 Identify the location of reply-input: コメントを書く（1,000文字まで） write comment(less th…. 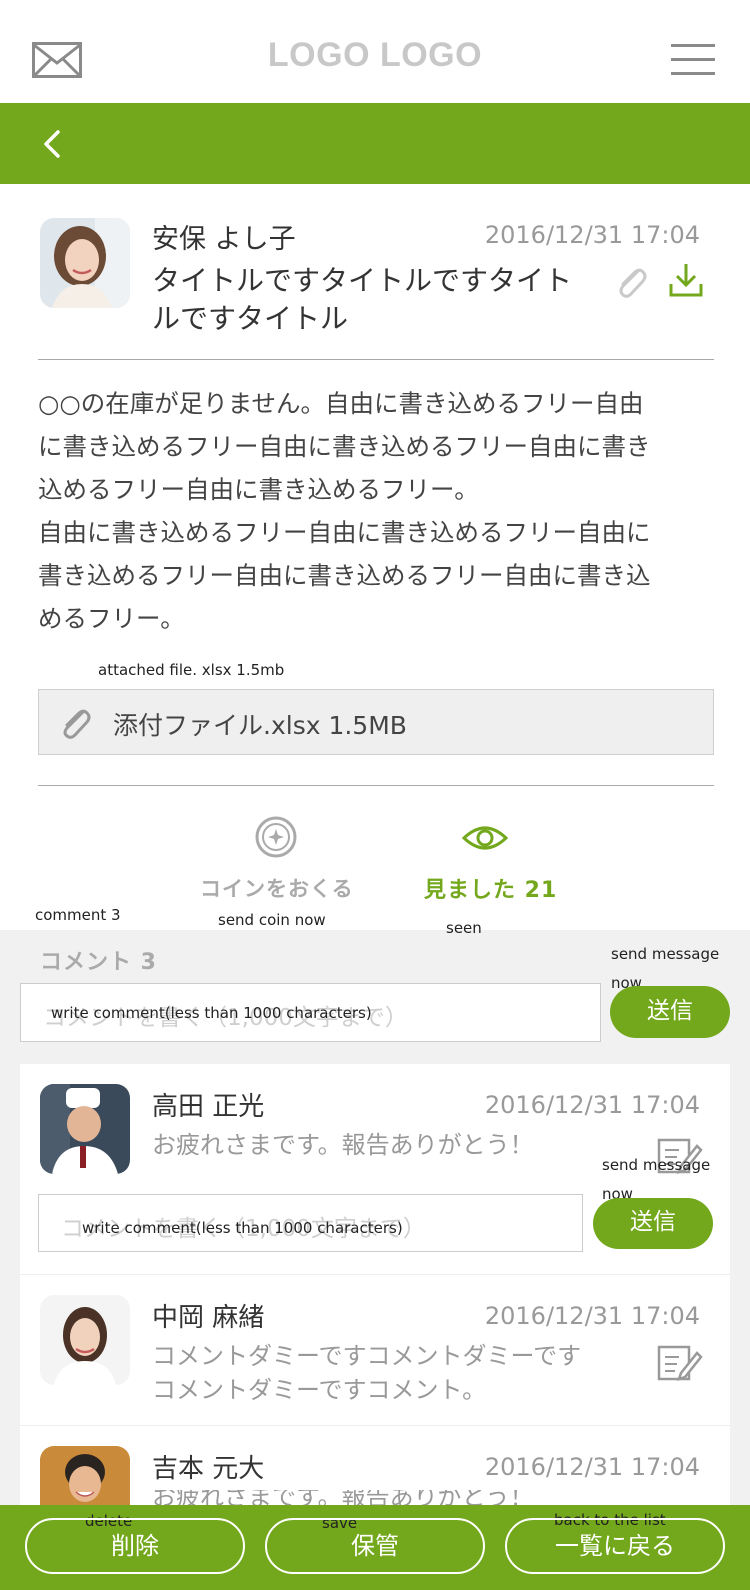
(310, 1223).